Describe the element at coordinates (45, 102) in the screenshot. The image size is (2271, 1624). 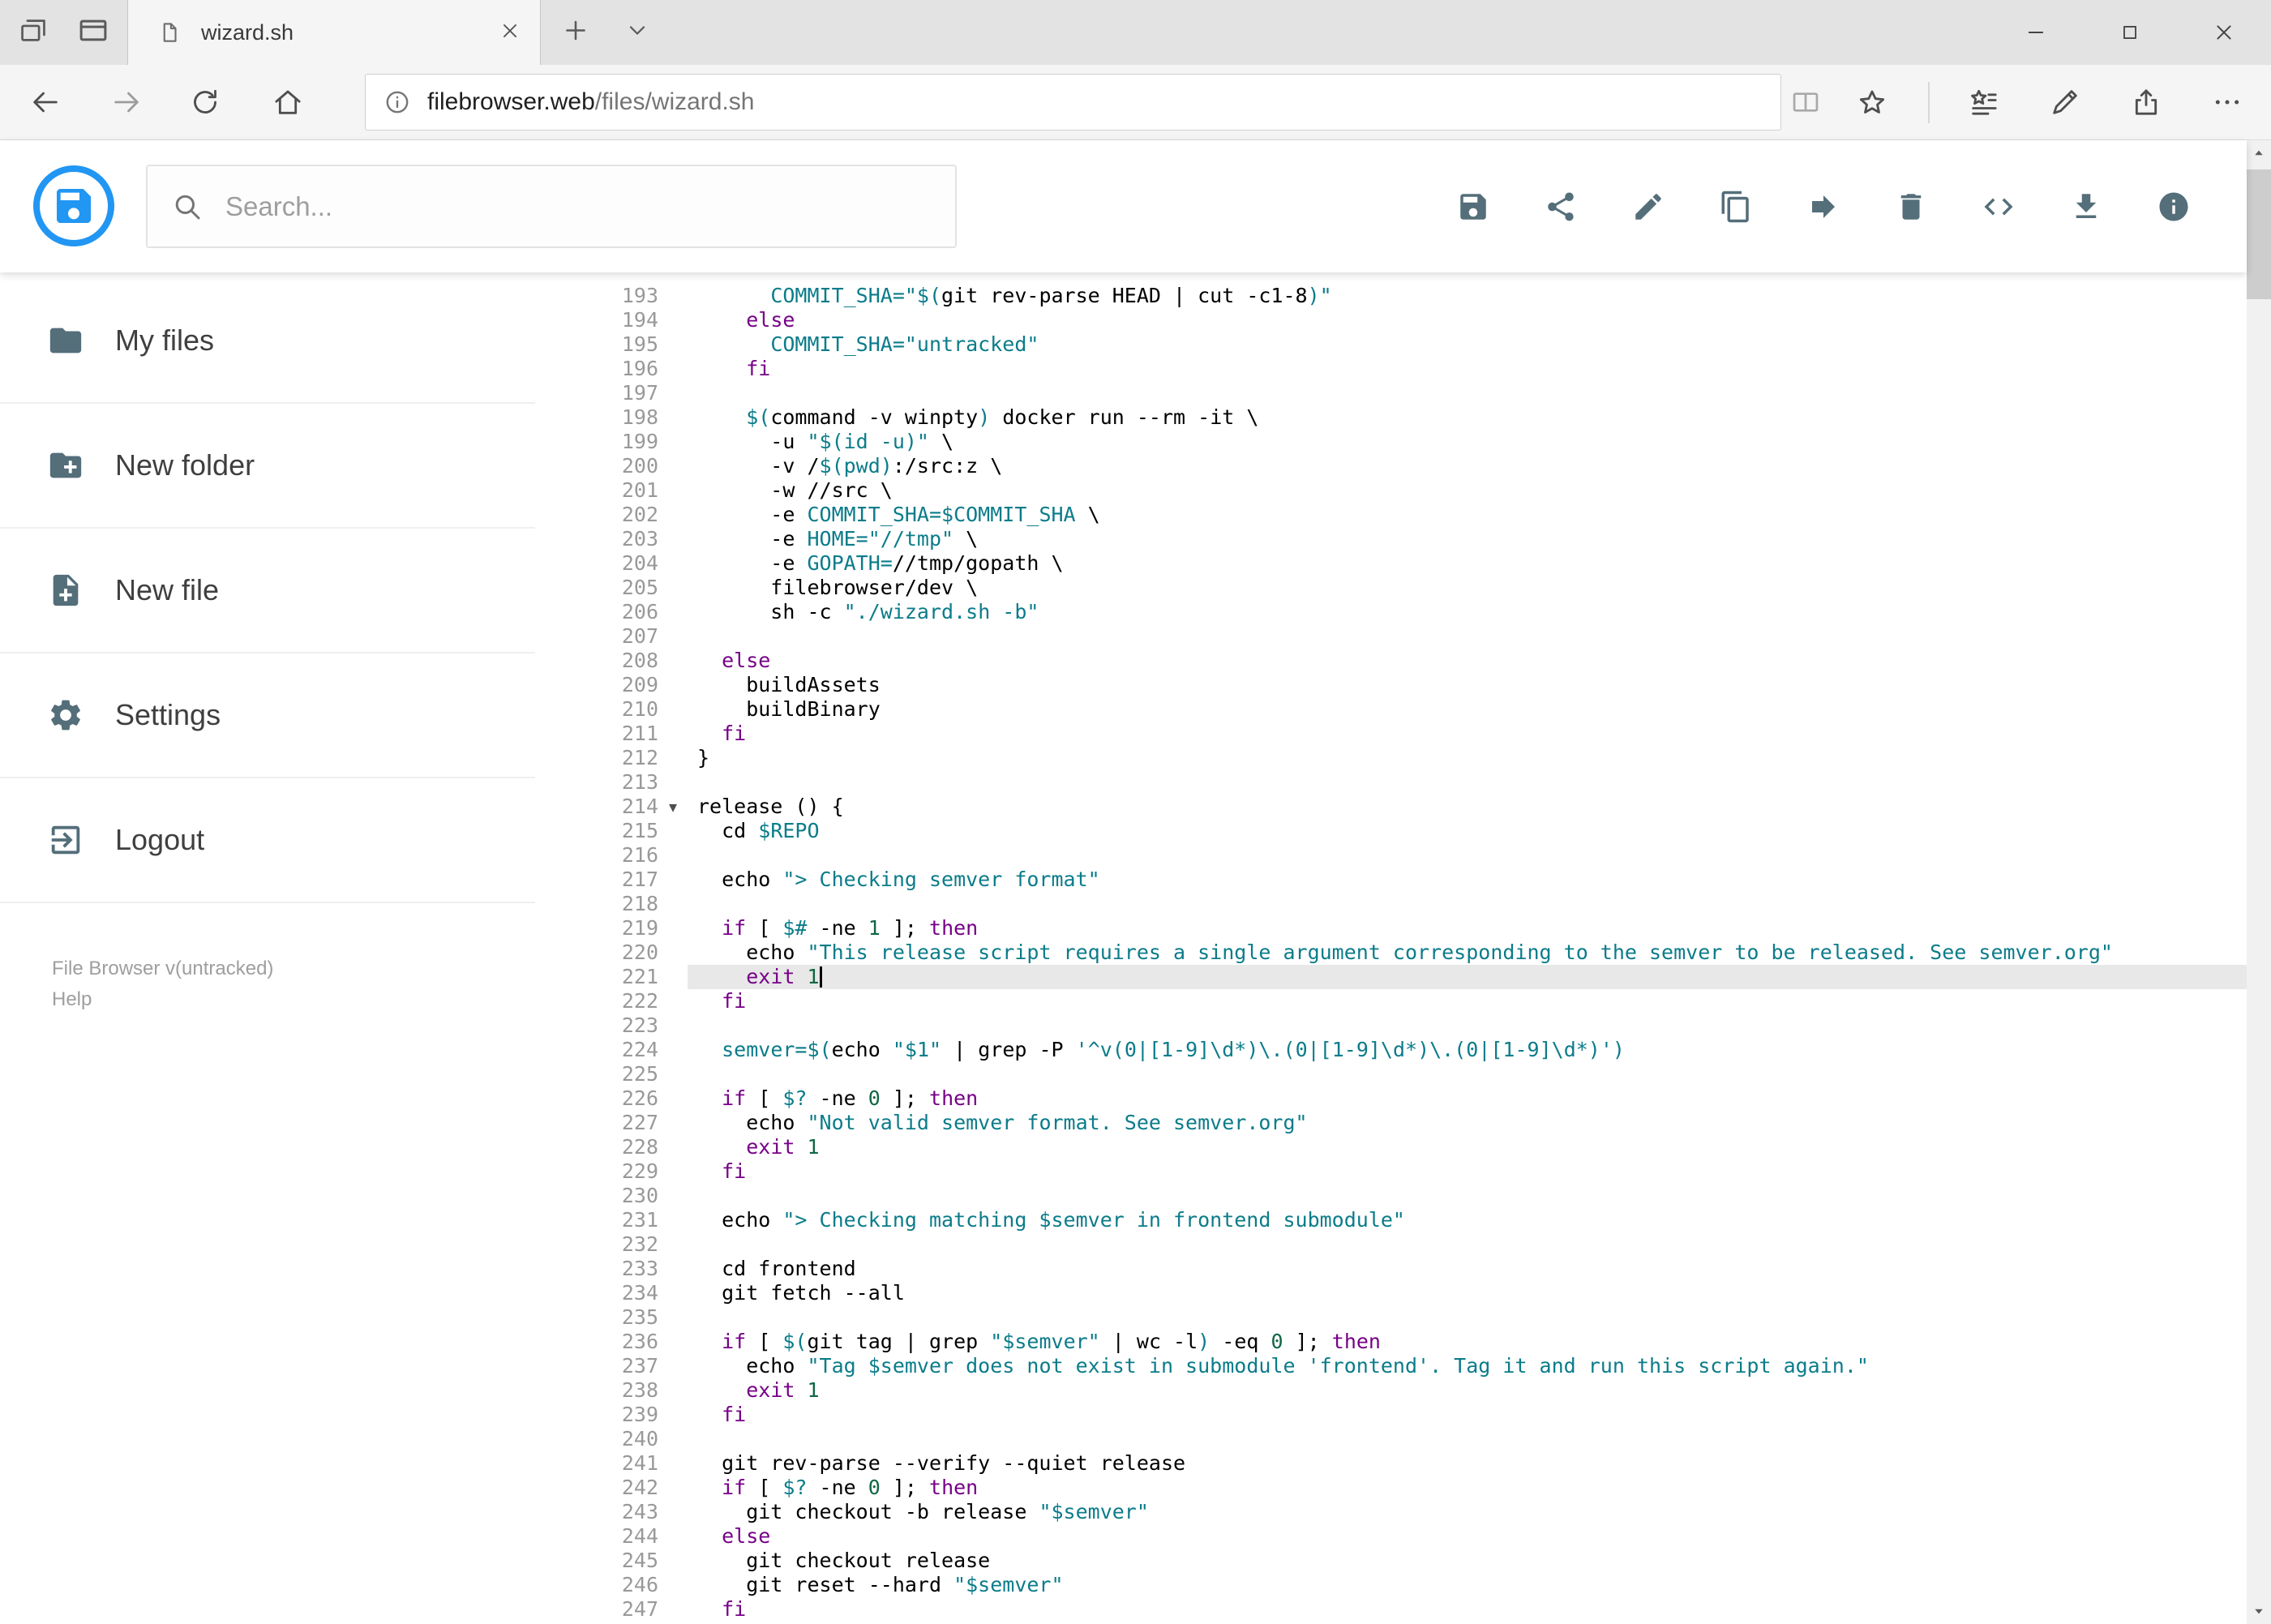
I see `back-button` at that location.